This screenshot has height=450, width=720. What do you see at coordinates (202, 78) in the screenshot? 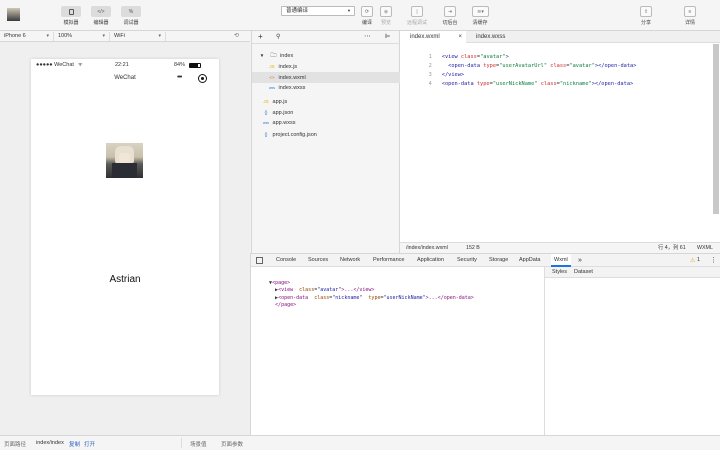
I see `capsule-close-icon` at bounding box center [202, 78].